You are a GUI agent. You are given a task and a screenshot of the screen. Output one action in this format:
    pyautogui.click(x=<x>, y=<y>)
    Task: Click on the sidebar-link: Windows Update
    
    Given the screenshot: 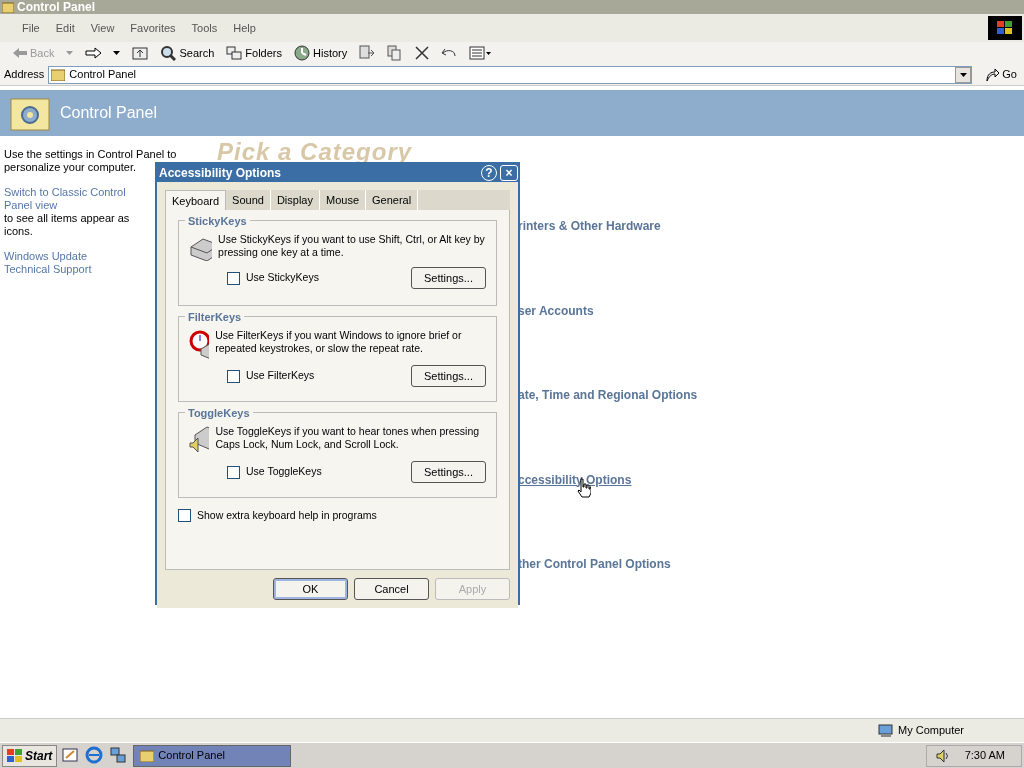 What is the action you would take?
    pyautogui.click(x=46, y=256)
    